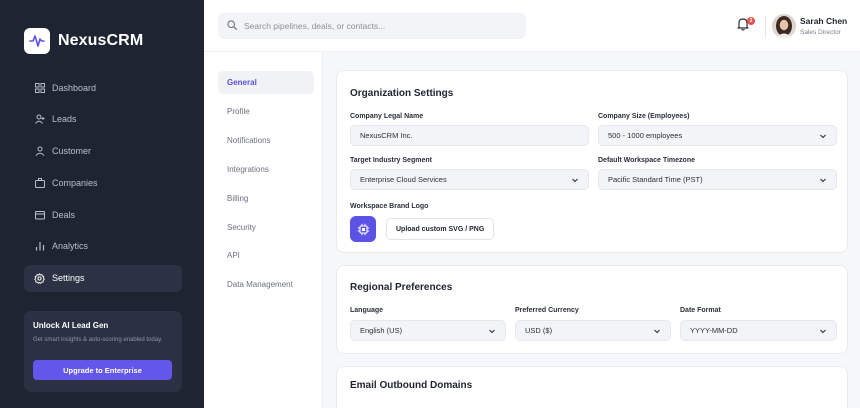 This screenshot has width=860, height=408. What do you see at coordinates (532, 26) in the screenshot?
I see `topbar: 2 Sarah Chen Sales Director` at bounding box center [532, 26].